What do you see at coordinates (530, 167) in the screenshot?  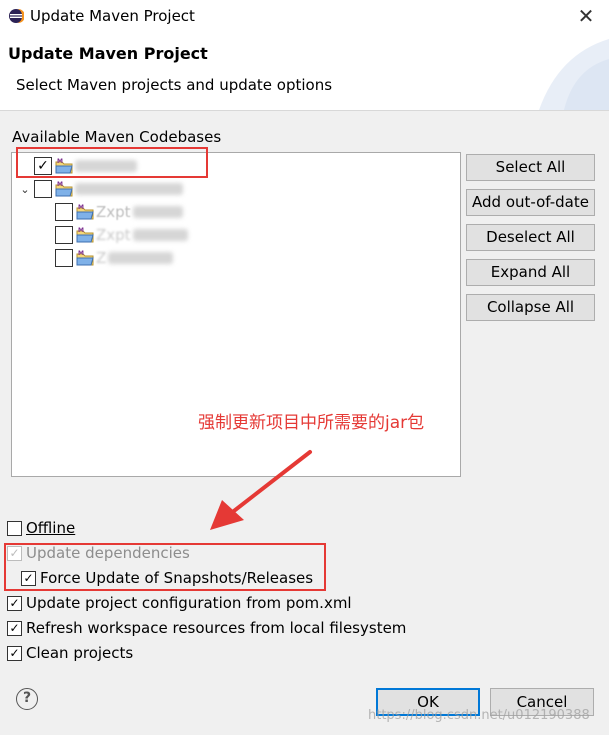 I see `select-all-button: Select All` at bounding box center [530, 167].